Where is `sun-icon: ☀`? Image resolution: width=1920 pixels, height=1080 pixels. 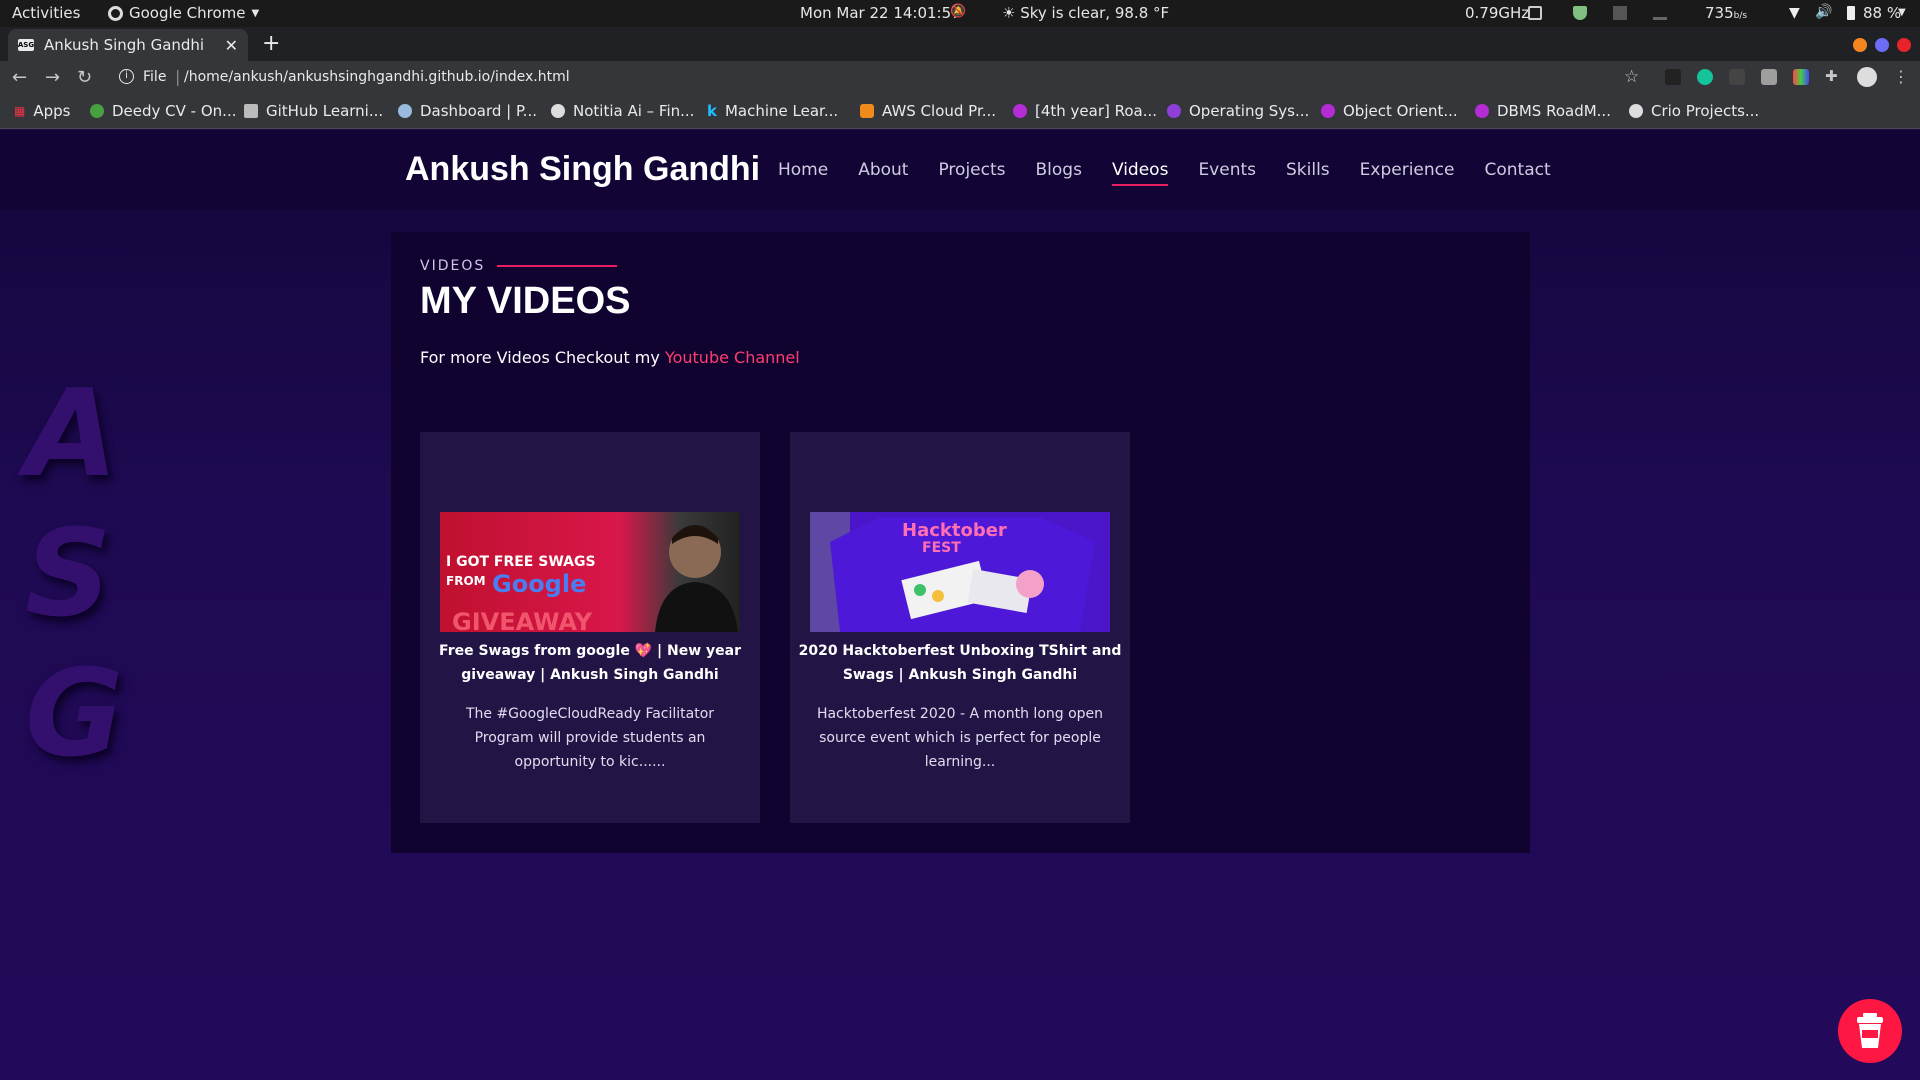
sun-icon: ☀ is located at coordinates (1009, 13).